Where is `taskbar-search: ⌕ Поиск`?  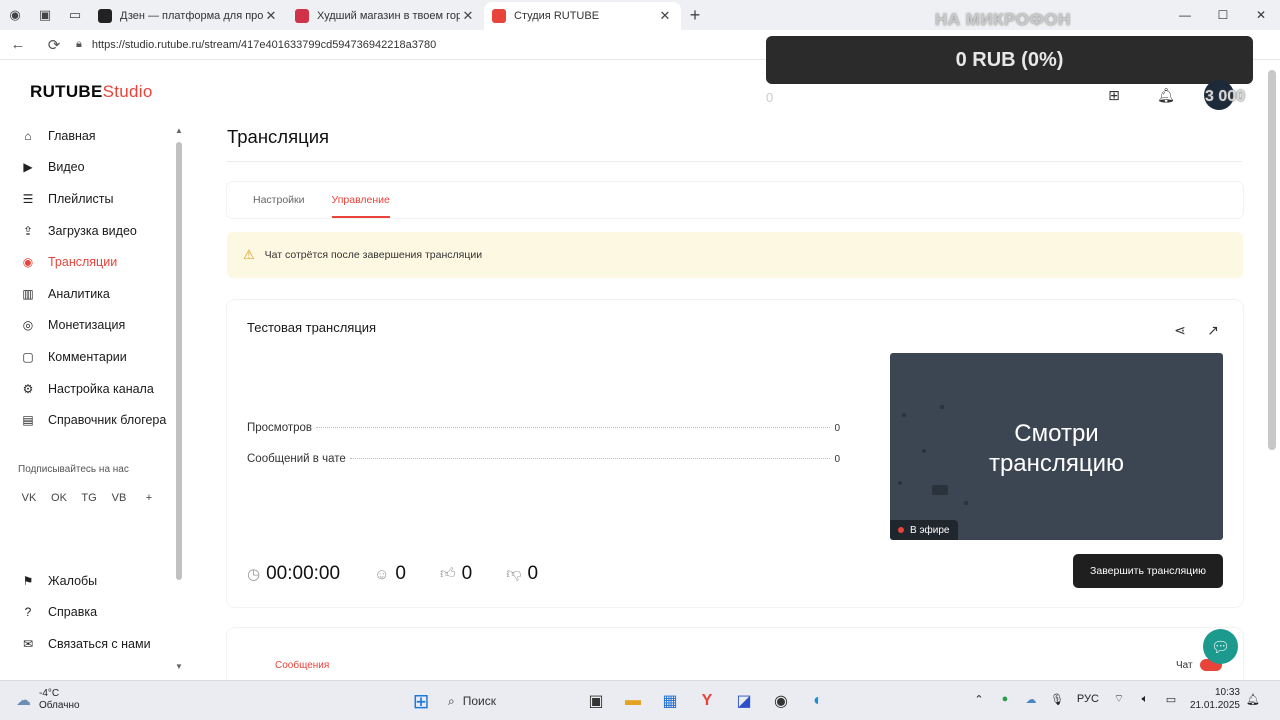
taskbar-search: ⌕ Поиск is located at coordinates (506, 701).